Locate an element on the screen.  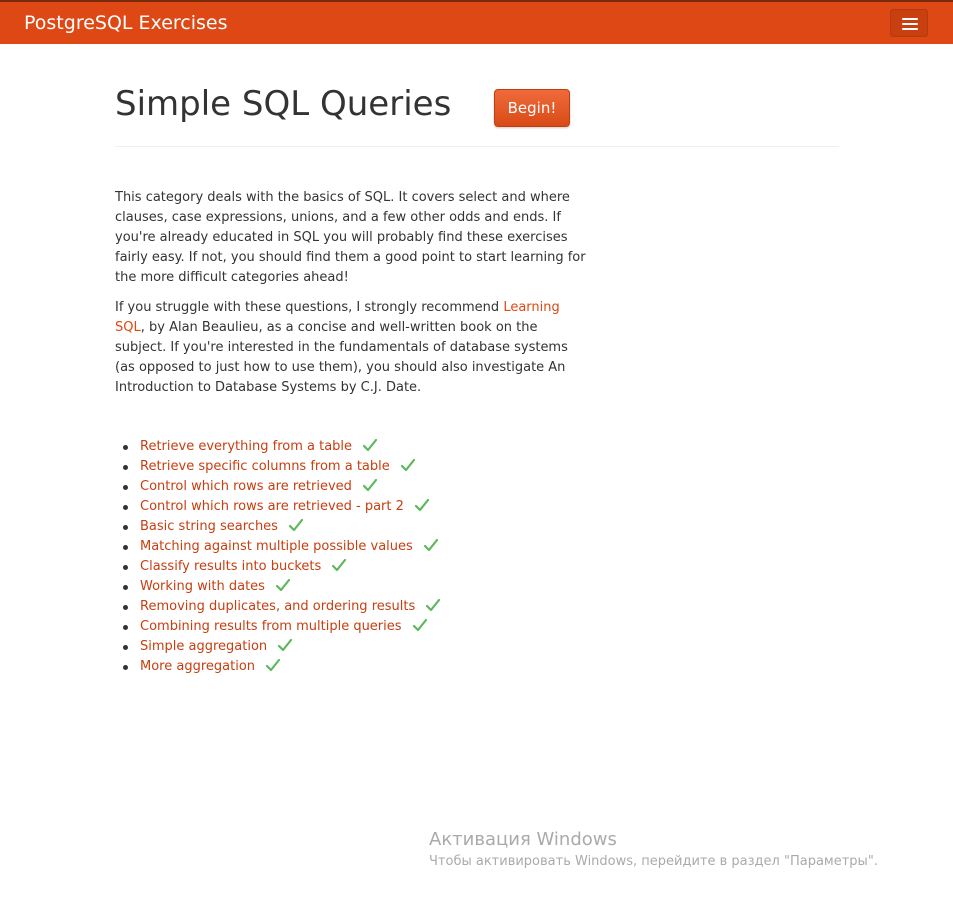
begin-button: Begin! is located at coordinates (532, 108).